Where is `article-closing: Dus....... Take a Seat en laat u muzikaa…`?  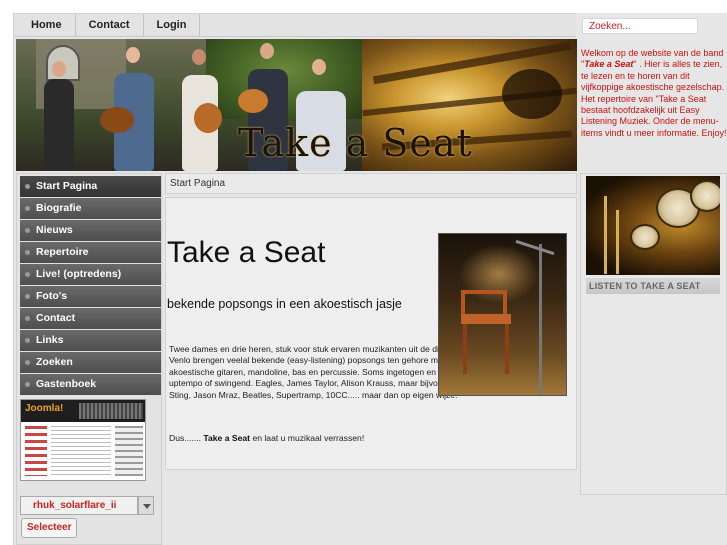
article-closing: Dus....... Take a Seat en laat u muzikaa… is located at coordinates (267, 438).